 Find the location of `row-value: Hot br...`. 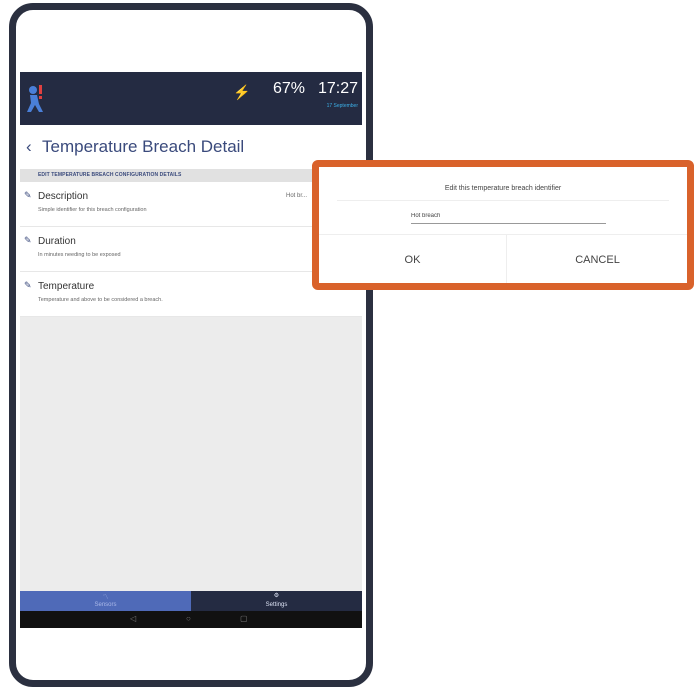

row-value: Hot br... is located at coordinates (297, 196).